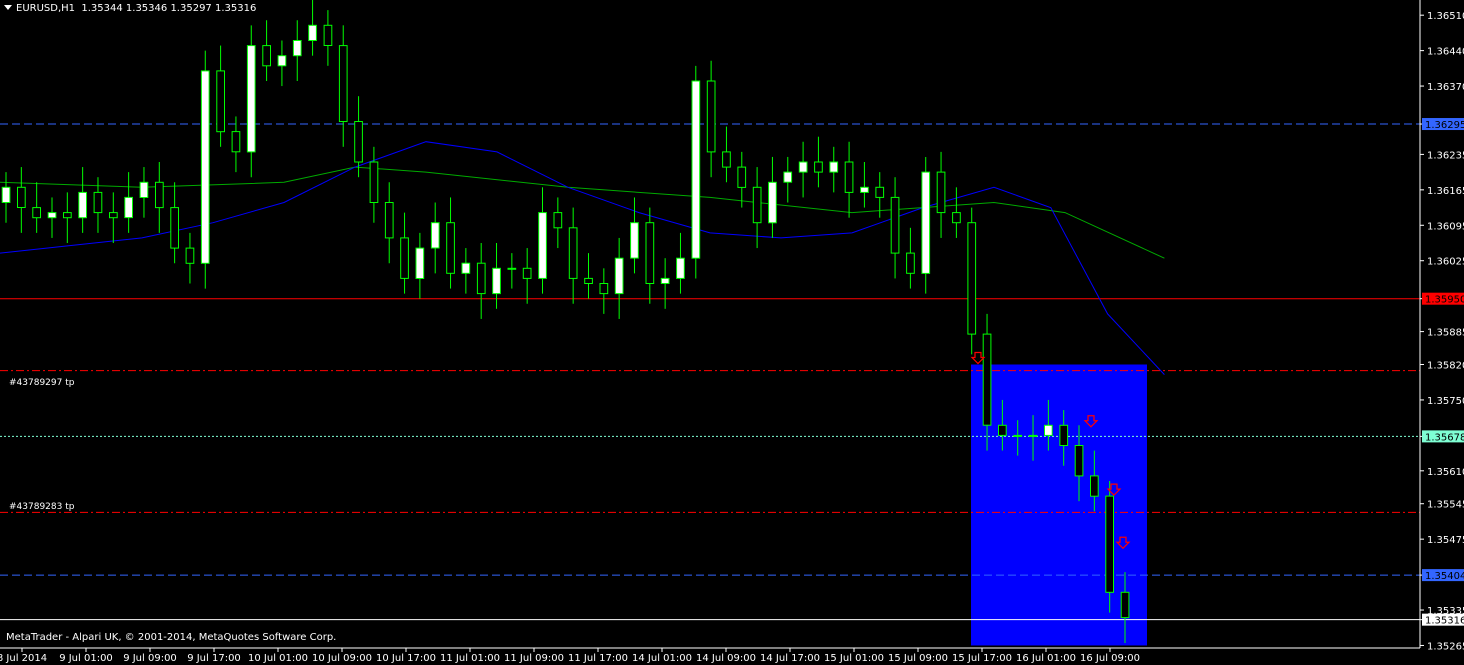 The image size is (1464, 665). Describe the element at coordinates (1445, 401) in the screenshot. I see `price-tick-label: 1.35750` at that location.